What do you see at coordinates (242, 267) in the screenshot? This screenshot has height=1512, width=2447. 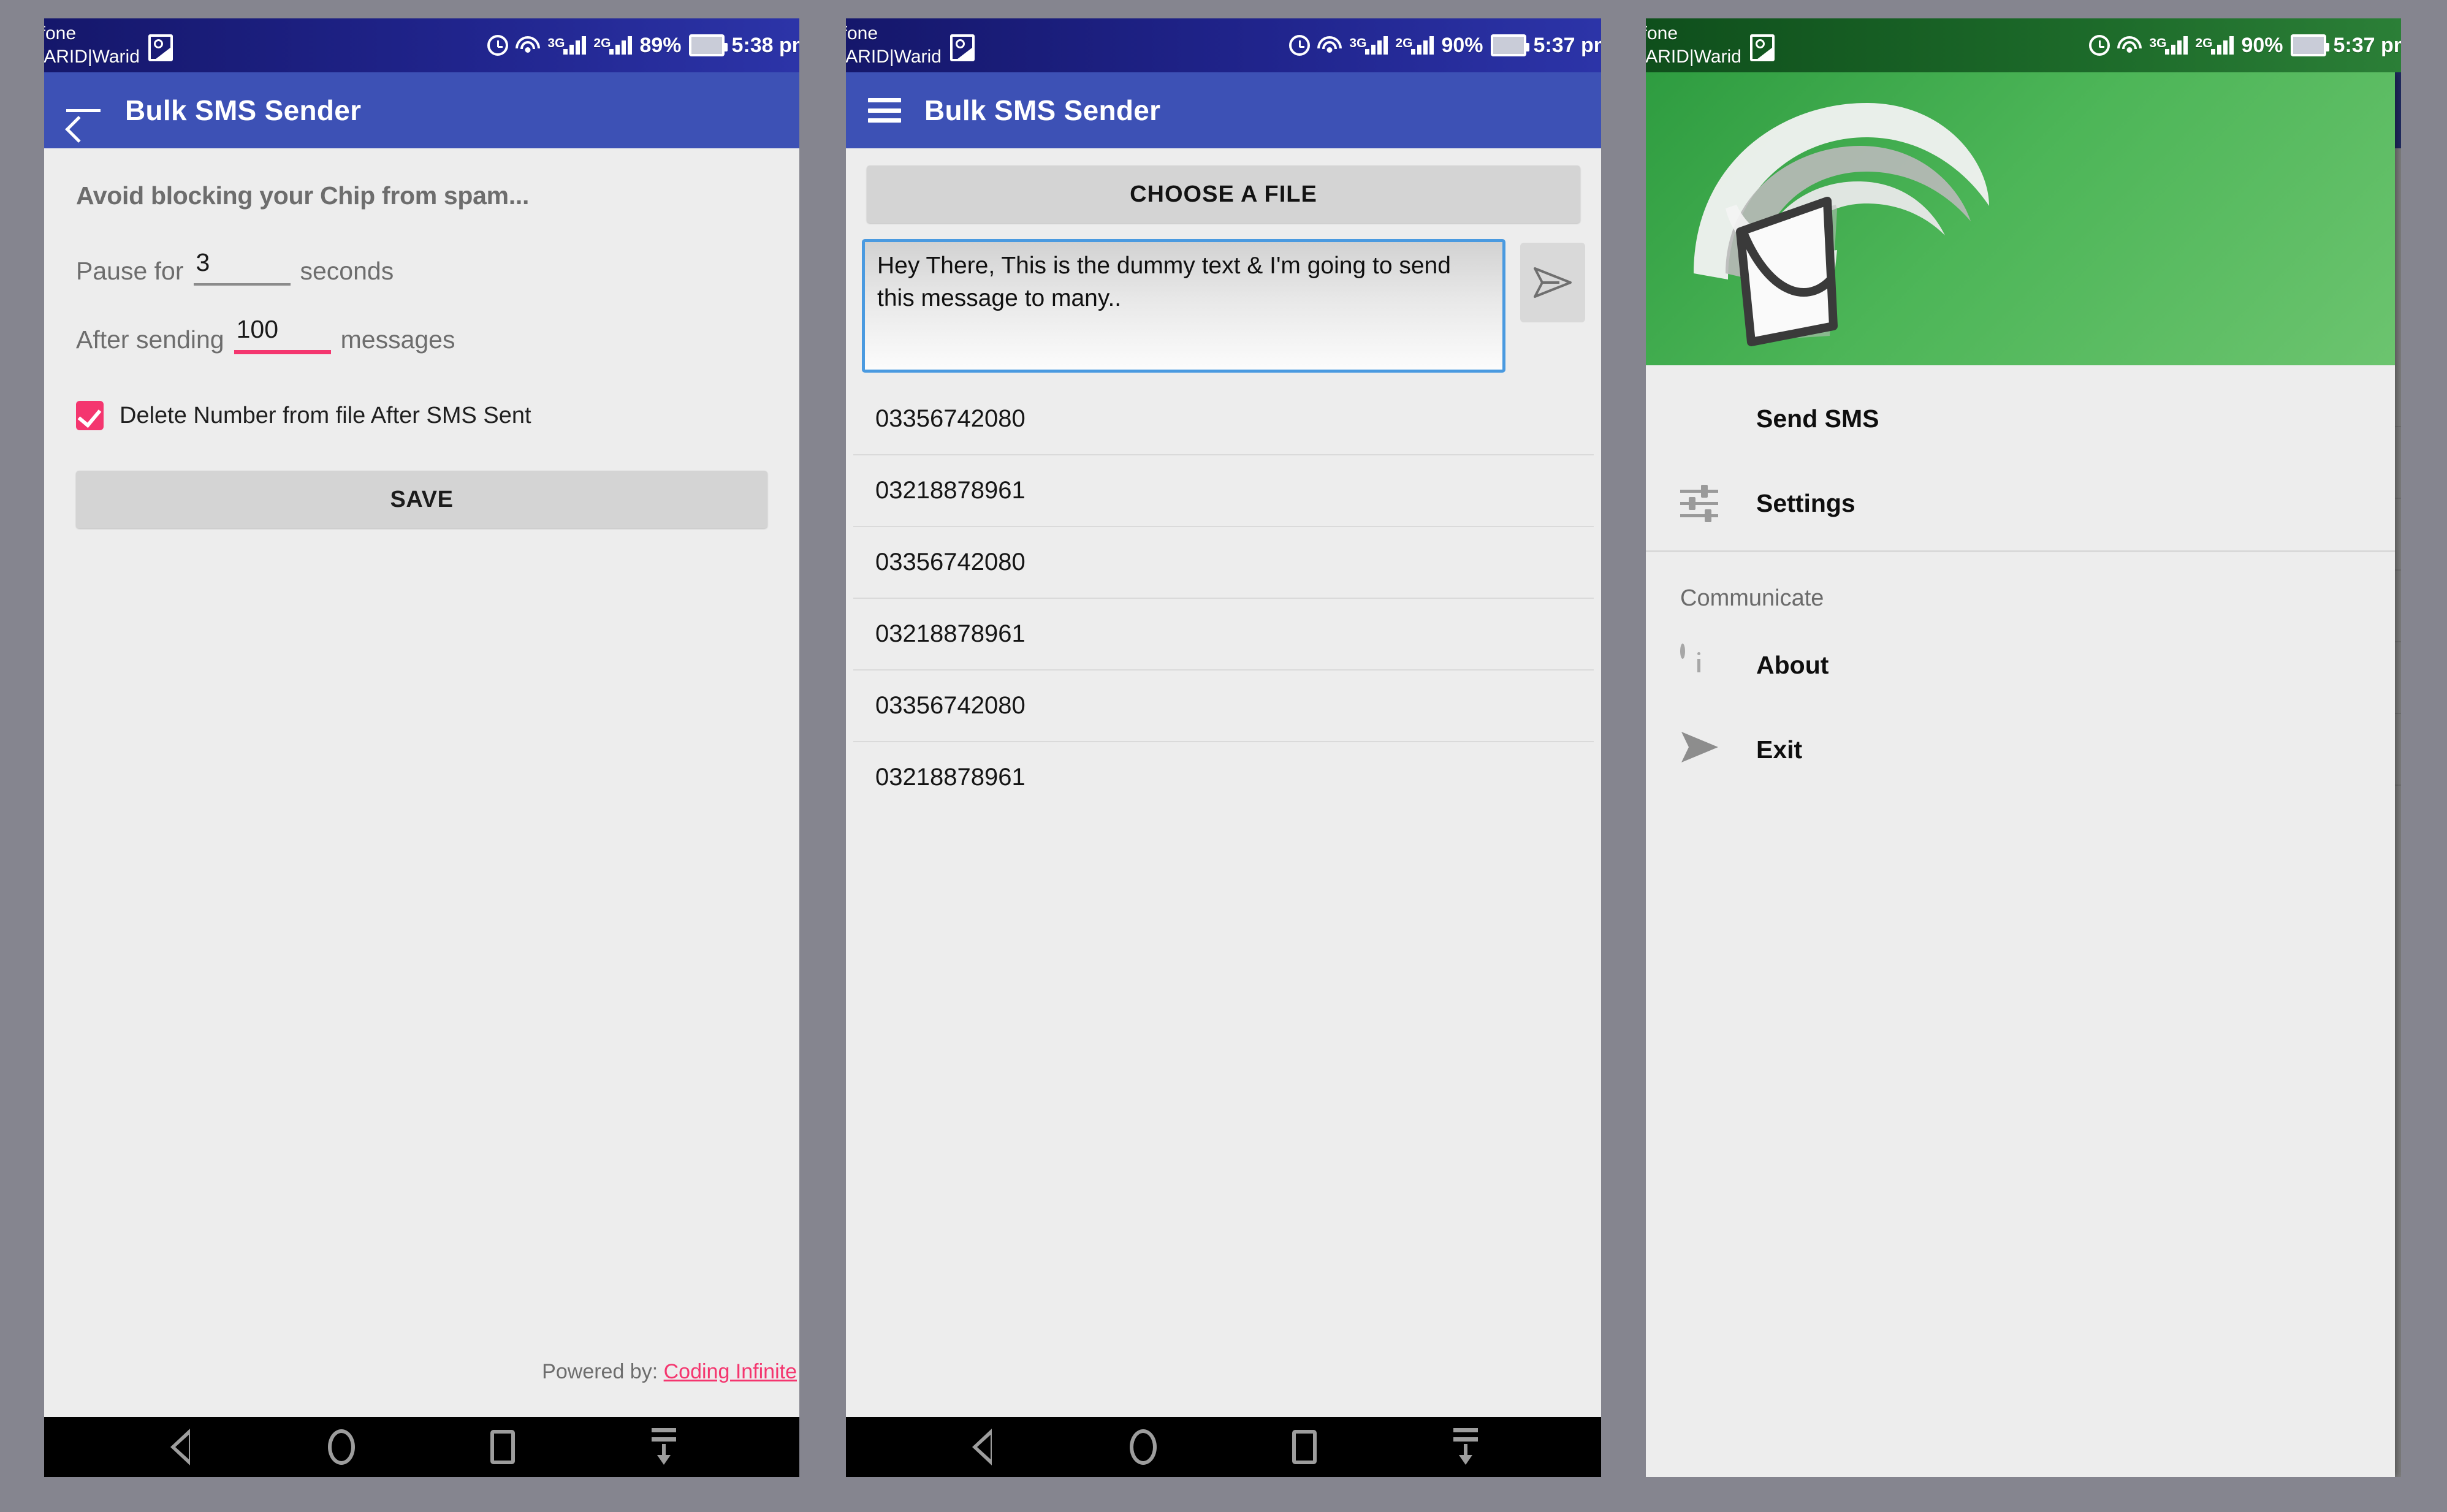 I see `pause-seconds-input: 3` at bounding box center [242, 267].